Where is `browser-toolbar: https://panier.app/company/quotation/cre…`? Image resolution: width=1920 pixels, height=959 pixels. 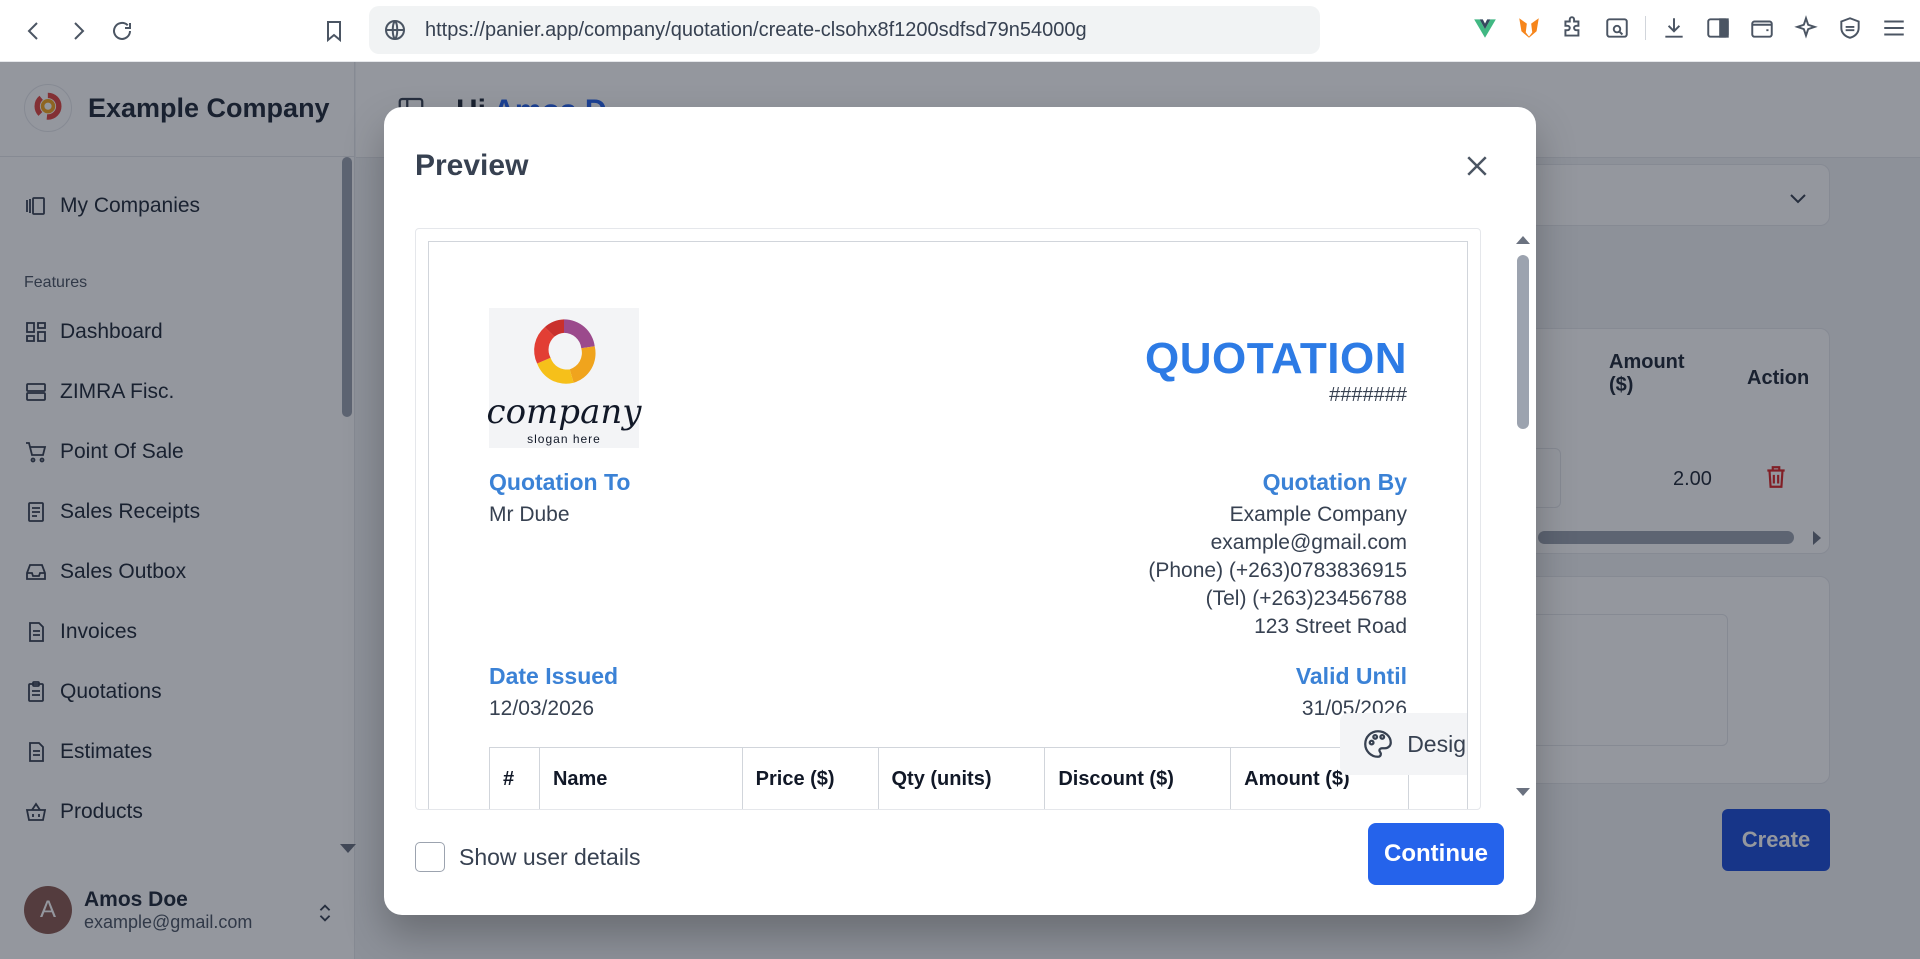 browser-toolbar: https://panier.app/company/quotation/cre… is located at coordinates (960, 31).